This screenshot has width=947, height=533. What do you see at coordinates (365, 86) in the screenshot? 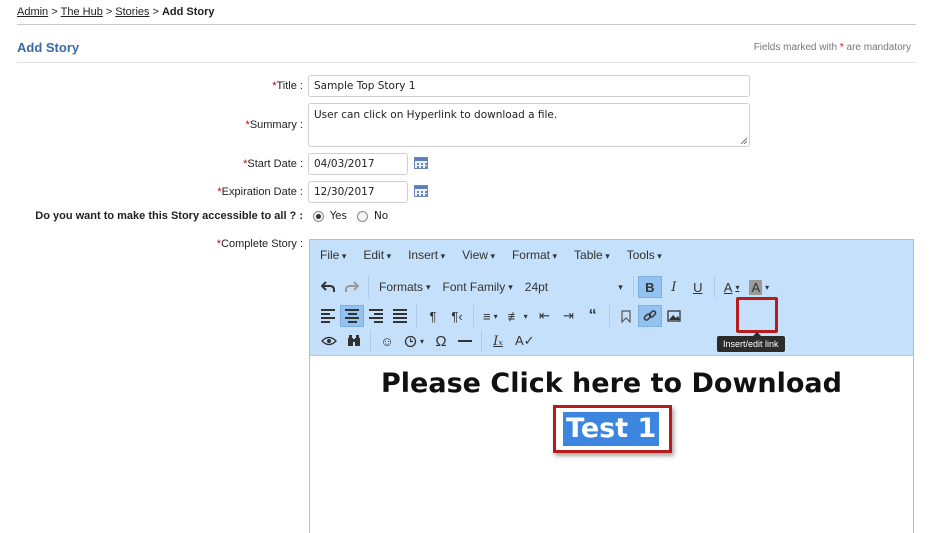
I see `title-input-value: Sample Top Story 1` at bounding box center [365, 86].